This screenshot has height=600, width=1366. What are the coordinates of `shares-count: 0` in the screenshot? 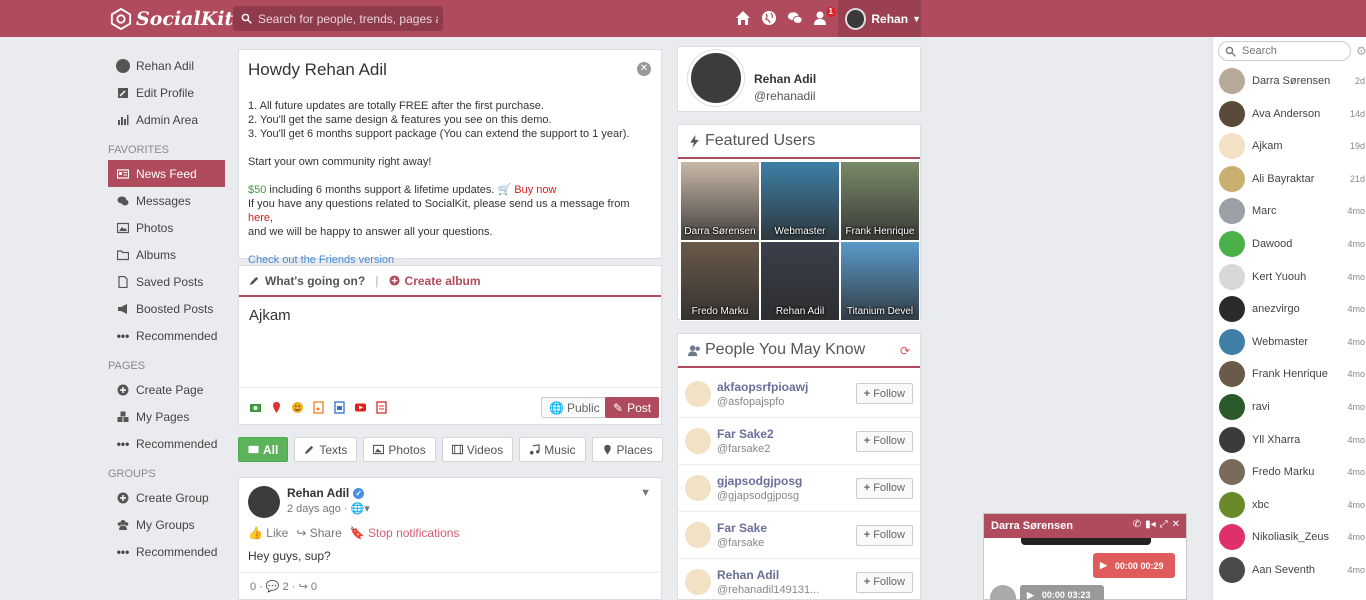 It's located at (314, 587).